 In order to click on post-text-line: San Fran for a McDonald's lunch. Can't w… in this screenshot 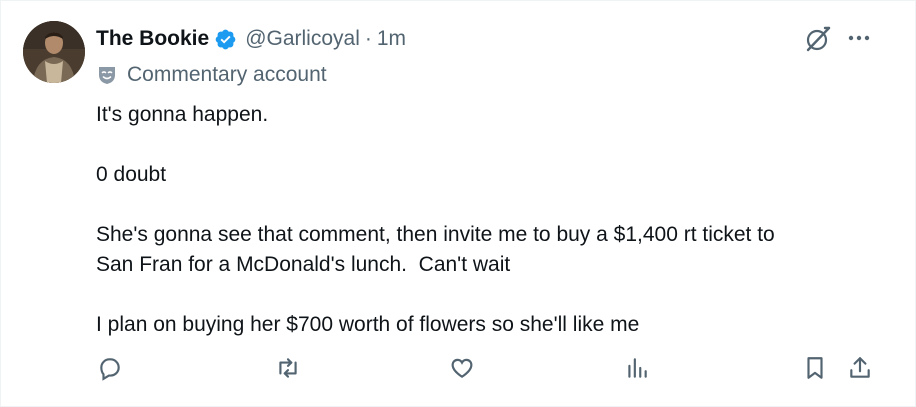, I will do `click(303, 264)`.